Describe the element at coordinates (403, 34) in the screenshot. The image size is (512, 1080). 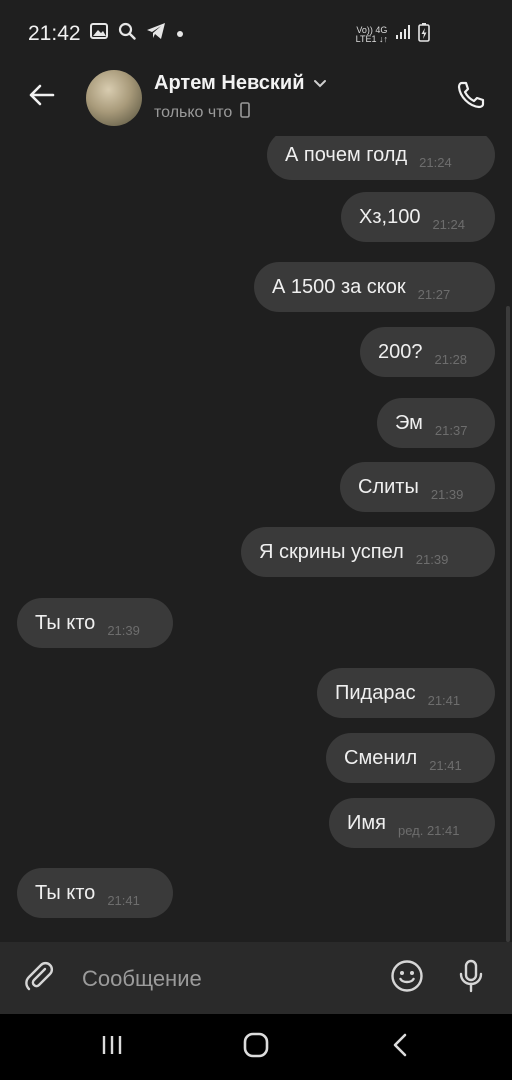
I see `signal-icon` at that location.